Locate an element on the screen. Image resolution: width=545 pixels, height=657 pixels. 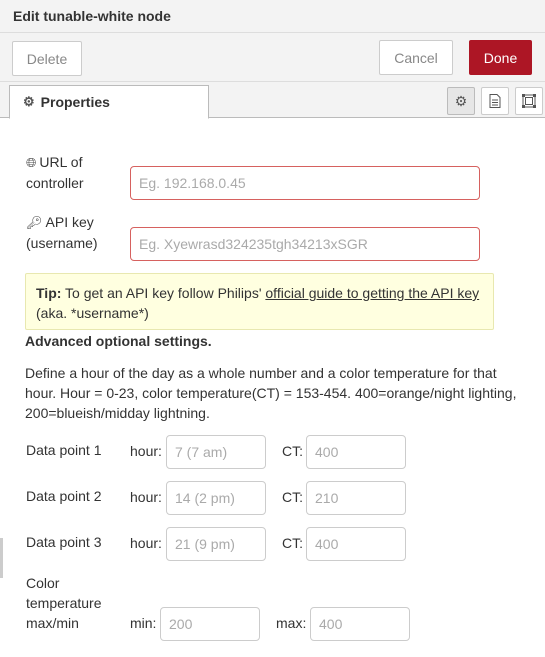
settings-tab-icon: ⚙ is located at coordinates (461, 101).